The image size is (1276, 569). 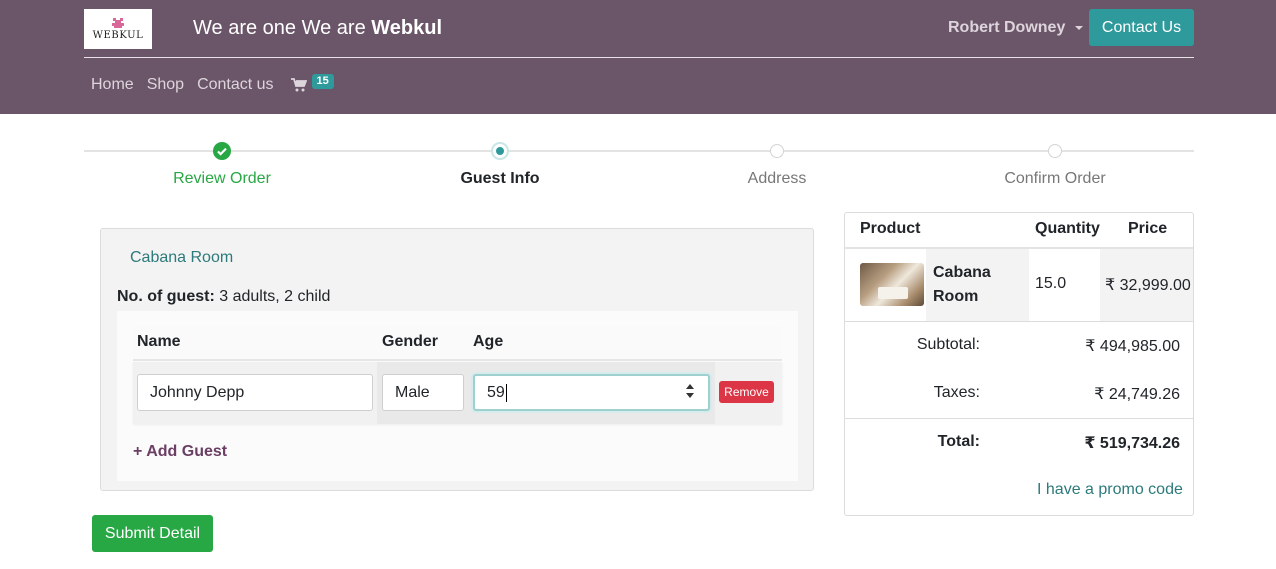 What do you see at coordinates (948, 344) in the screenshot?
I see `subtotal-label: Subtotal:` at bounding box center [948, 344].